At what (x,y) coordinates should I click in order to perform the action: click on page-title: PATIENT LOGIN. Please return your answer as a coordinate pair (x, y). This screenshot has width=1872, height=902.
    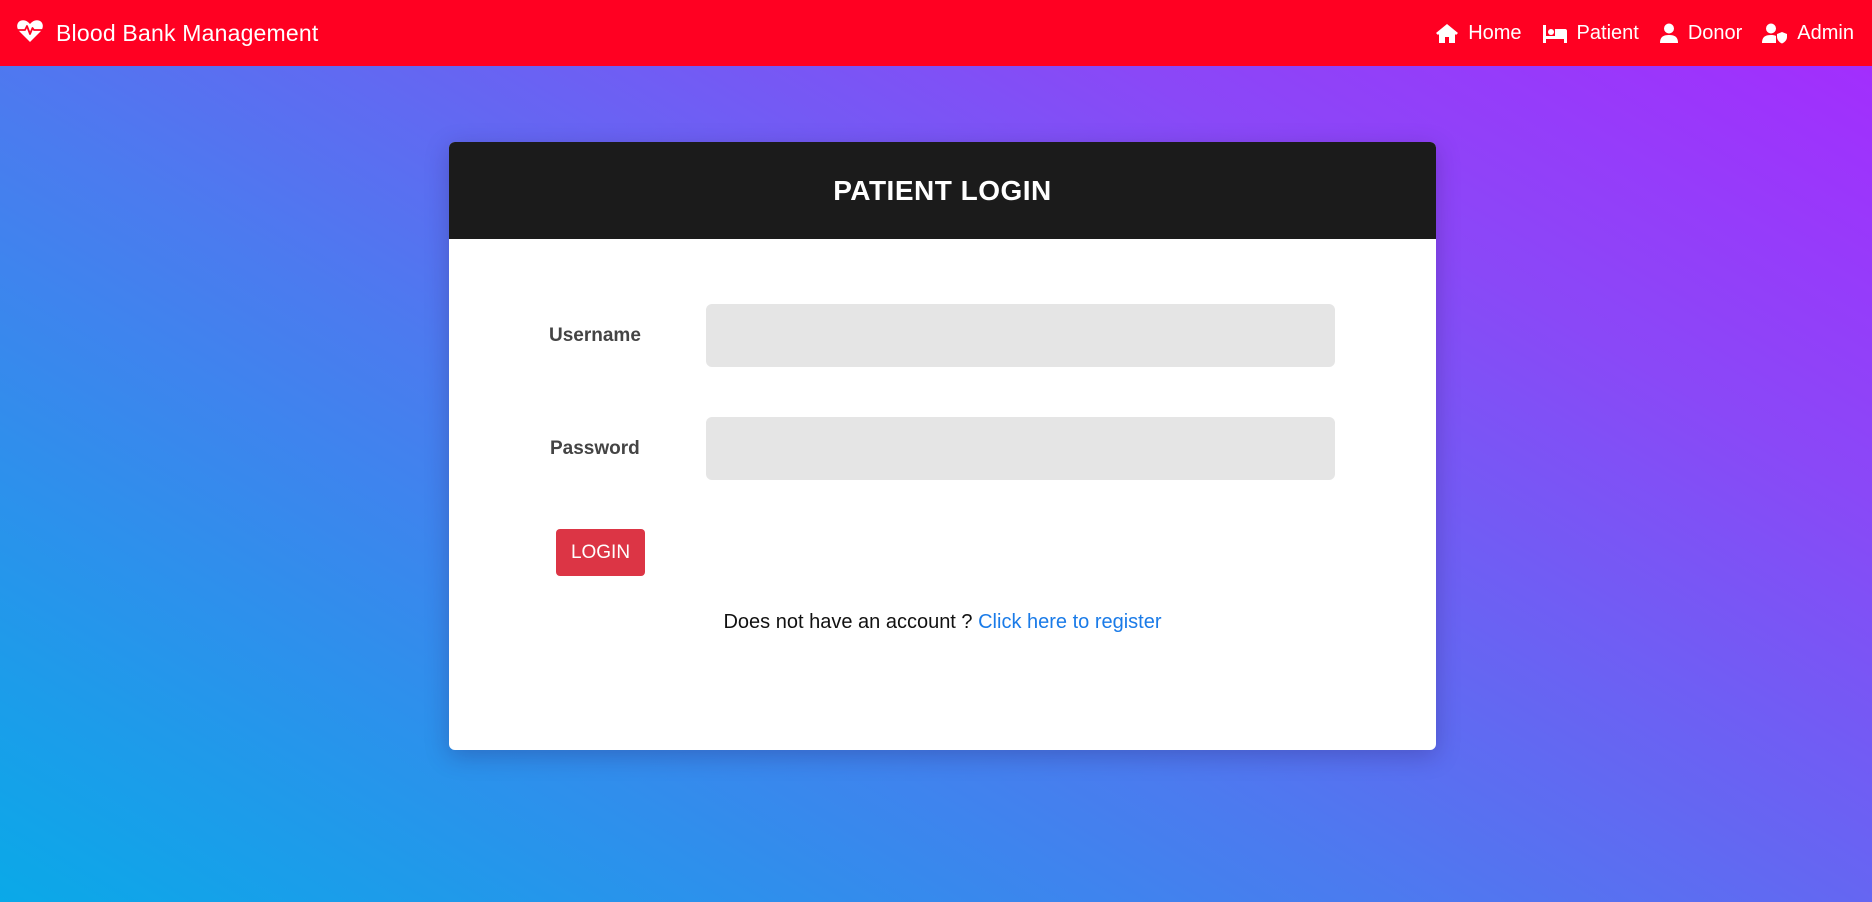
    Looking at the image, I should click on (942, 190).